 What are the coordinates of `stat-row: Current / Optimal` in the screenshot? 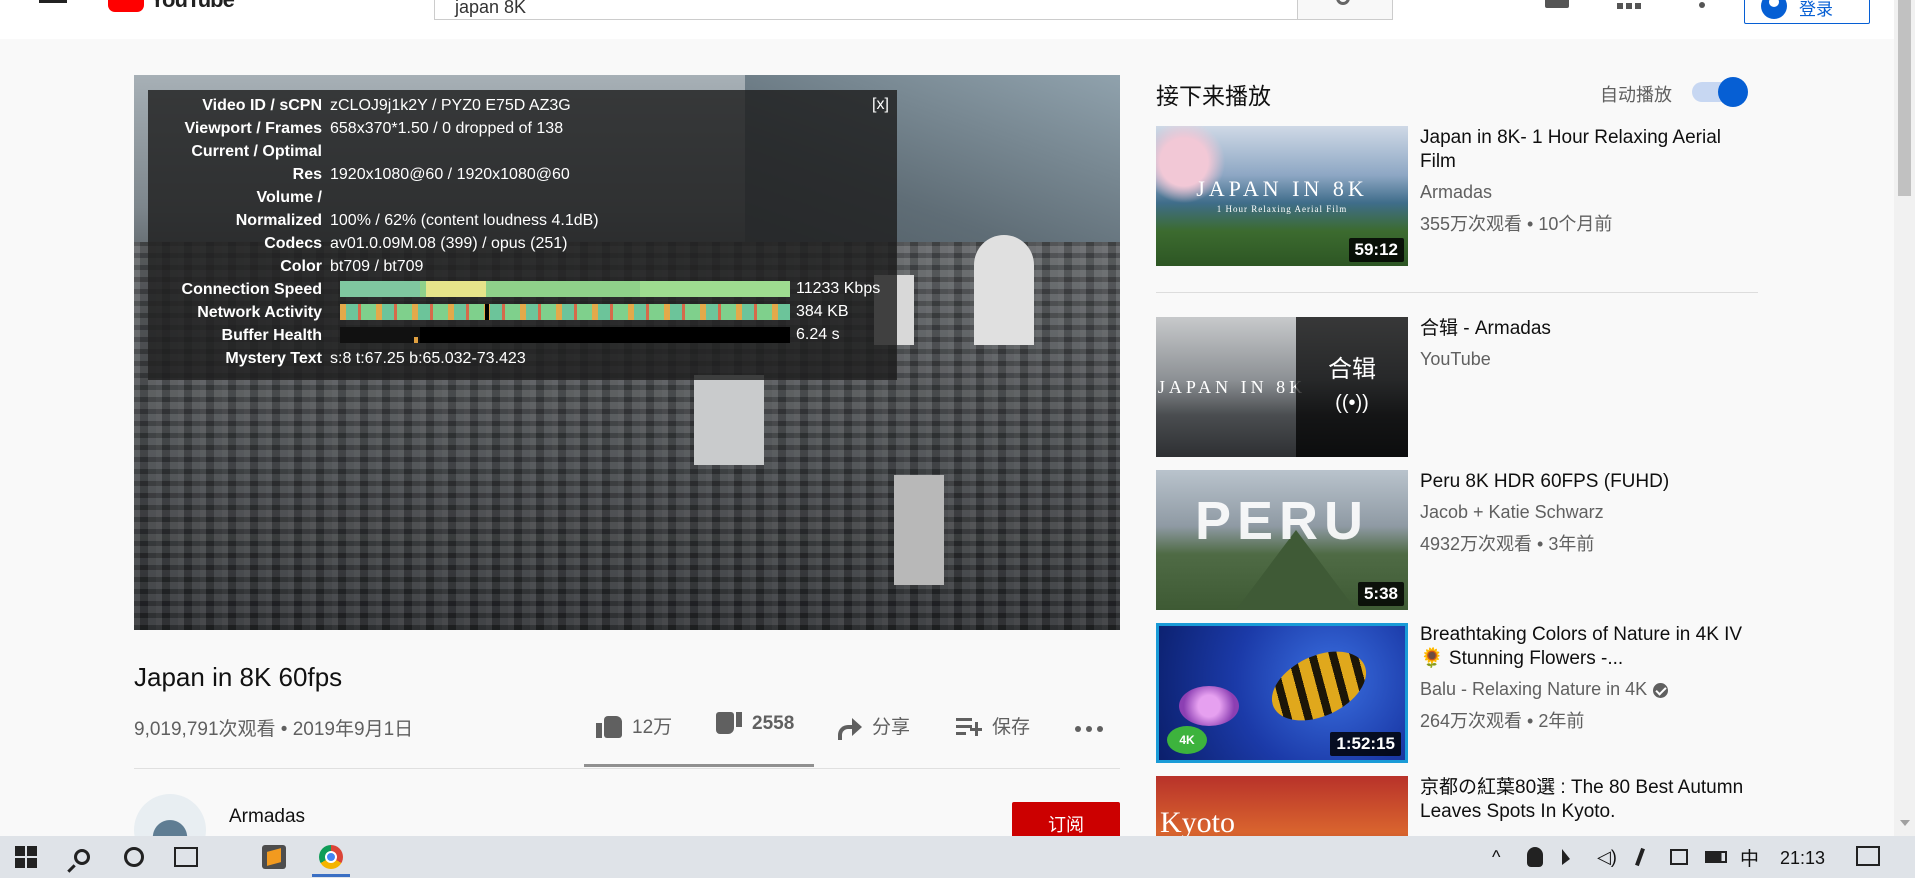 It's located at (256, 151).